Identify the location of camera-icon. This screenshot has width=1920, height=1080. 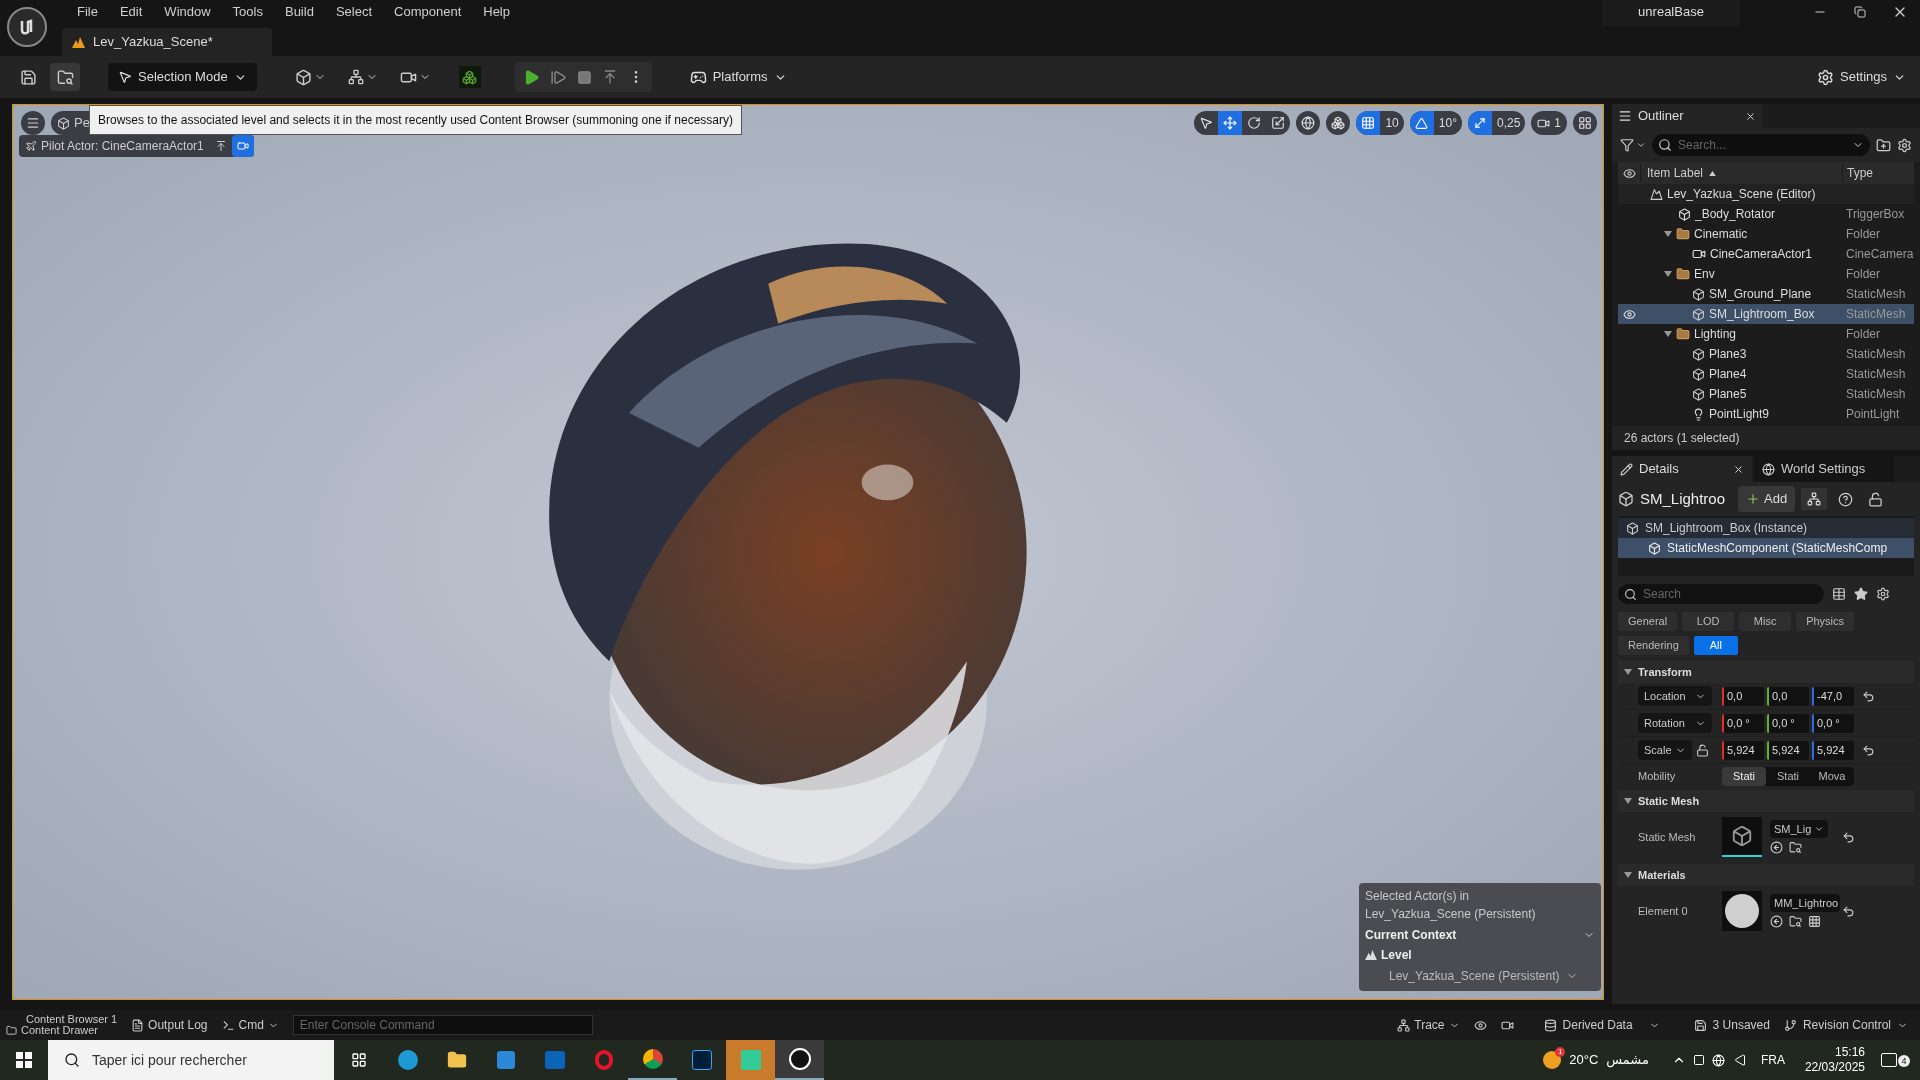
(242, 146).